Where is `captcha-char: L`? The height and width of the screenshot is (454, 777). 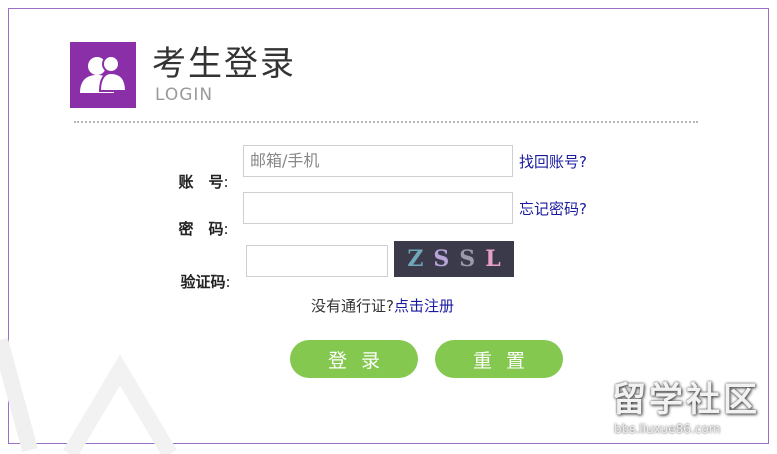 captcha-char: L is located at coordinates (493, 259).